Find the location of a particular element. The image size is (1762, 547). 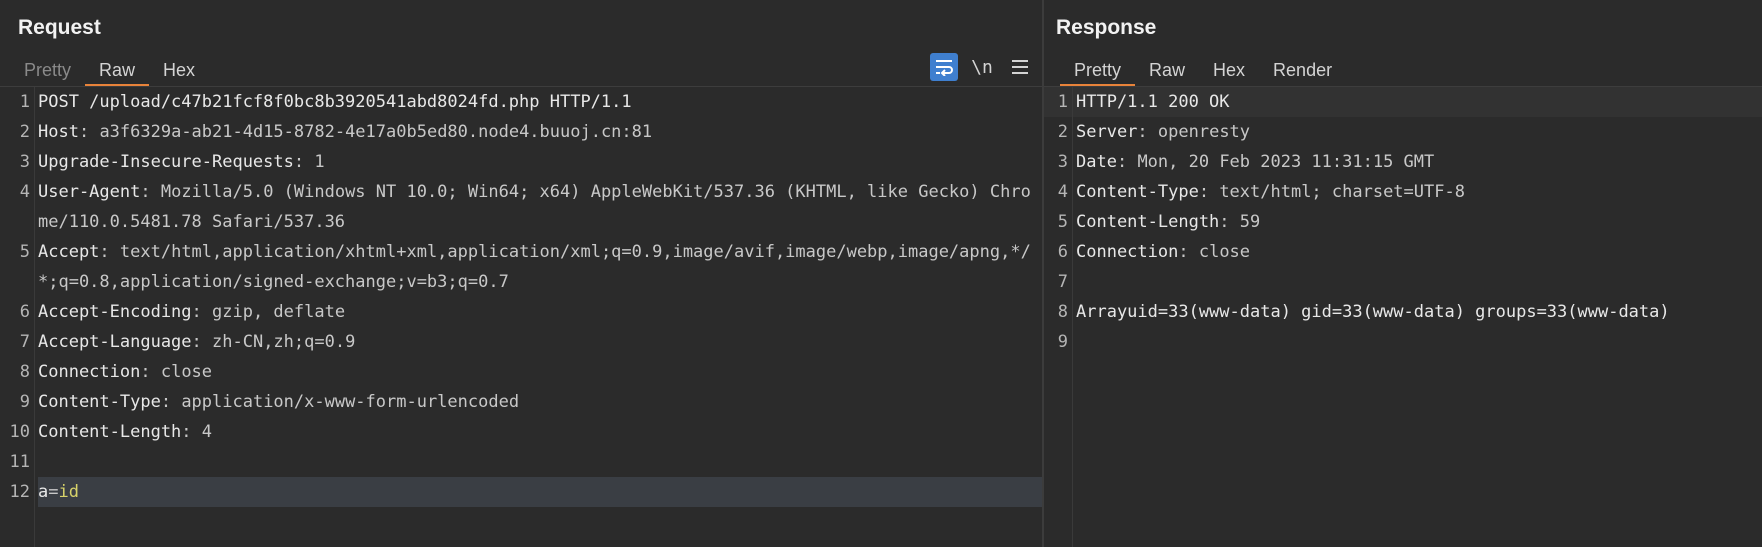

tab-response-render: Render is located at coordinates (1302, 70).